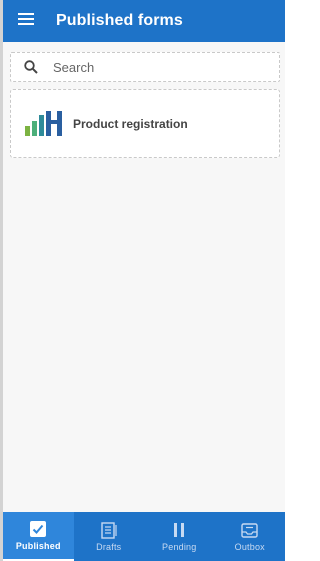  I want to click on pause-icon, so click(179, 530).